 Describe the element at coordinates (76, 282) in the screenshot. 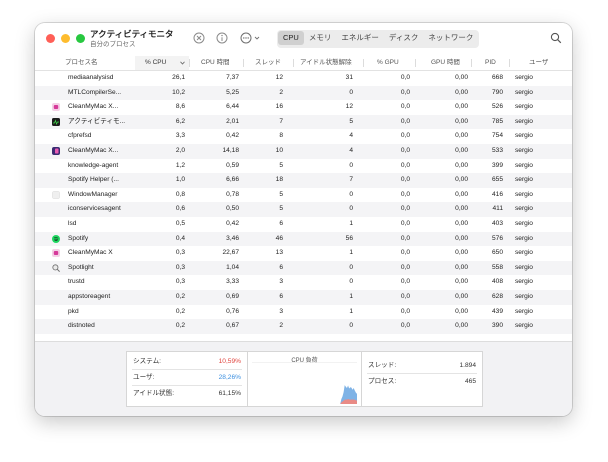

I see `cell-process-name: trustd` at that location.